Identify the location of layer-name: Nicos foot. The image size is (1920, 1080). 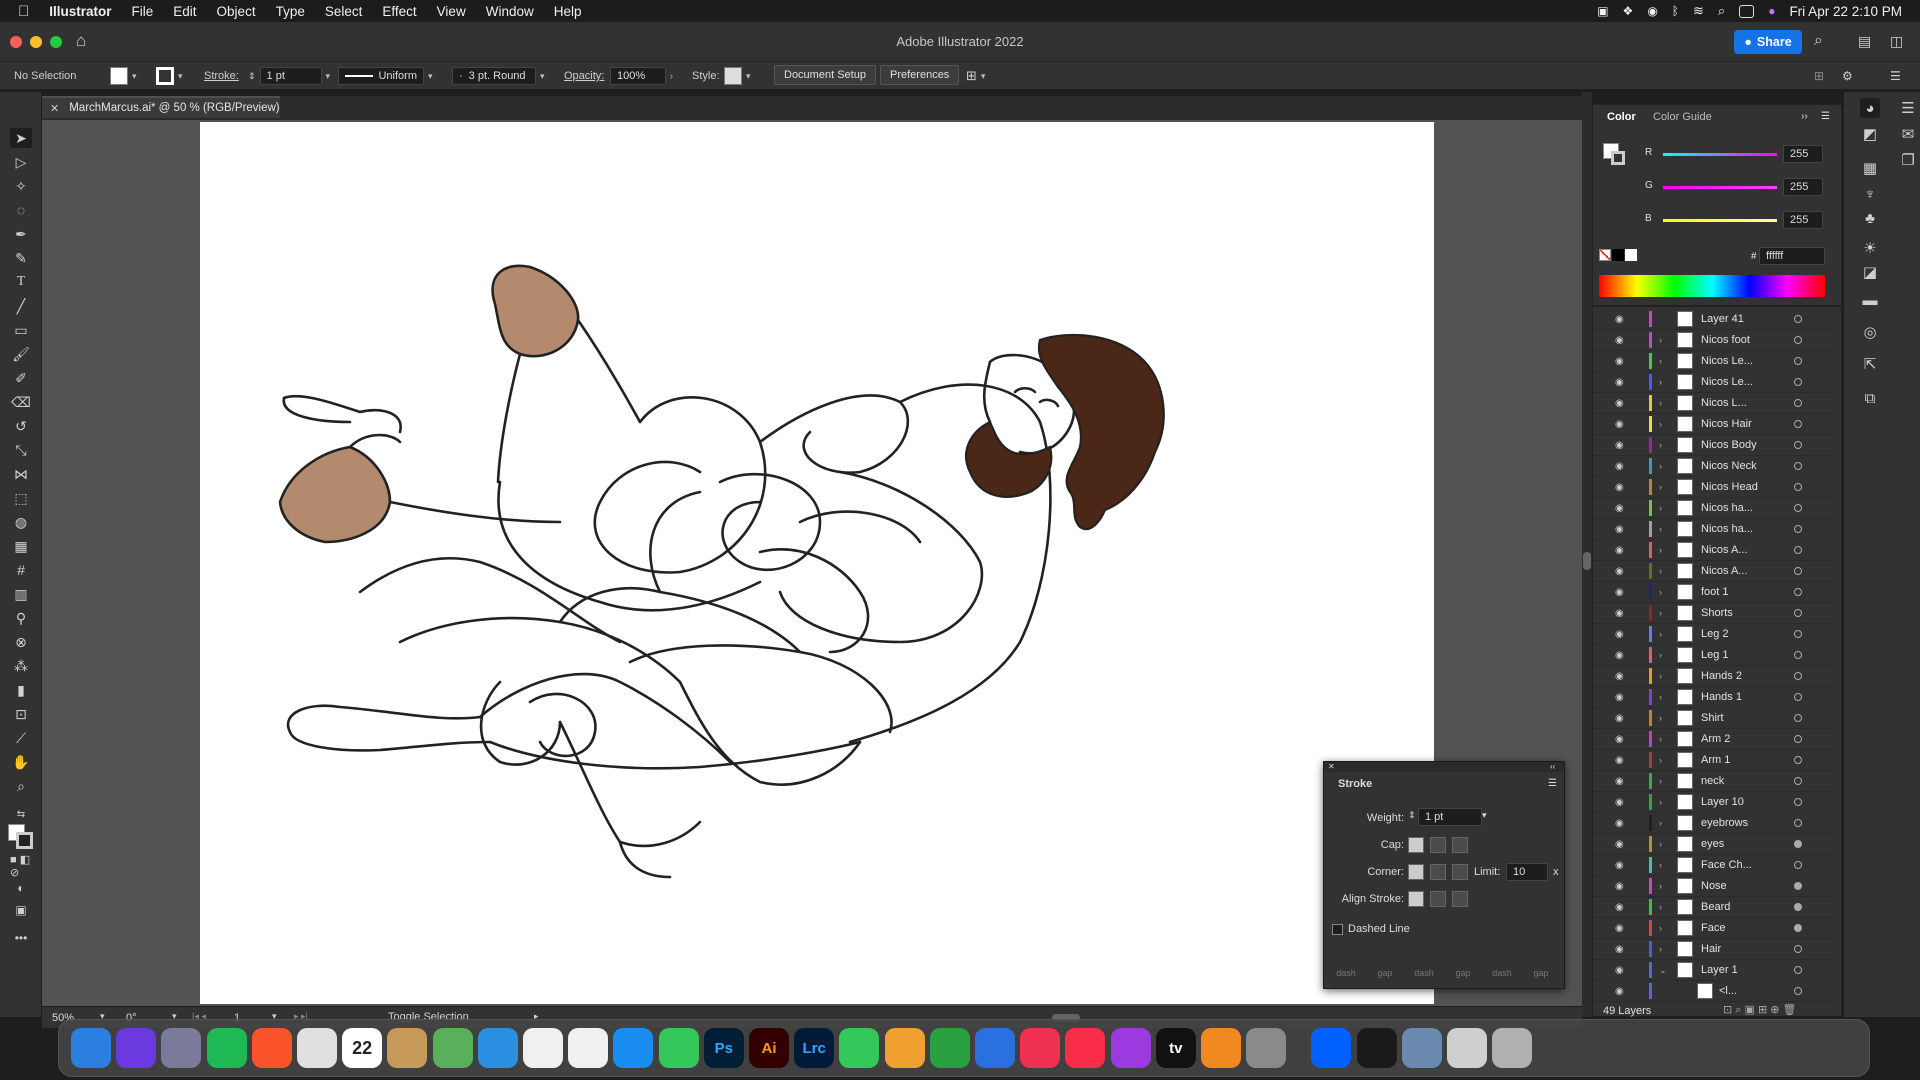
(1725, 340).